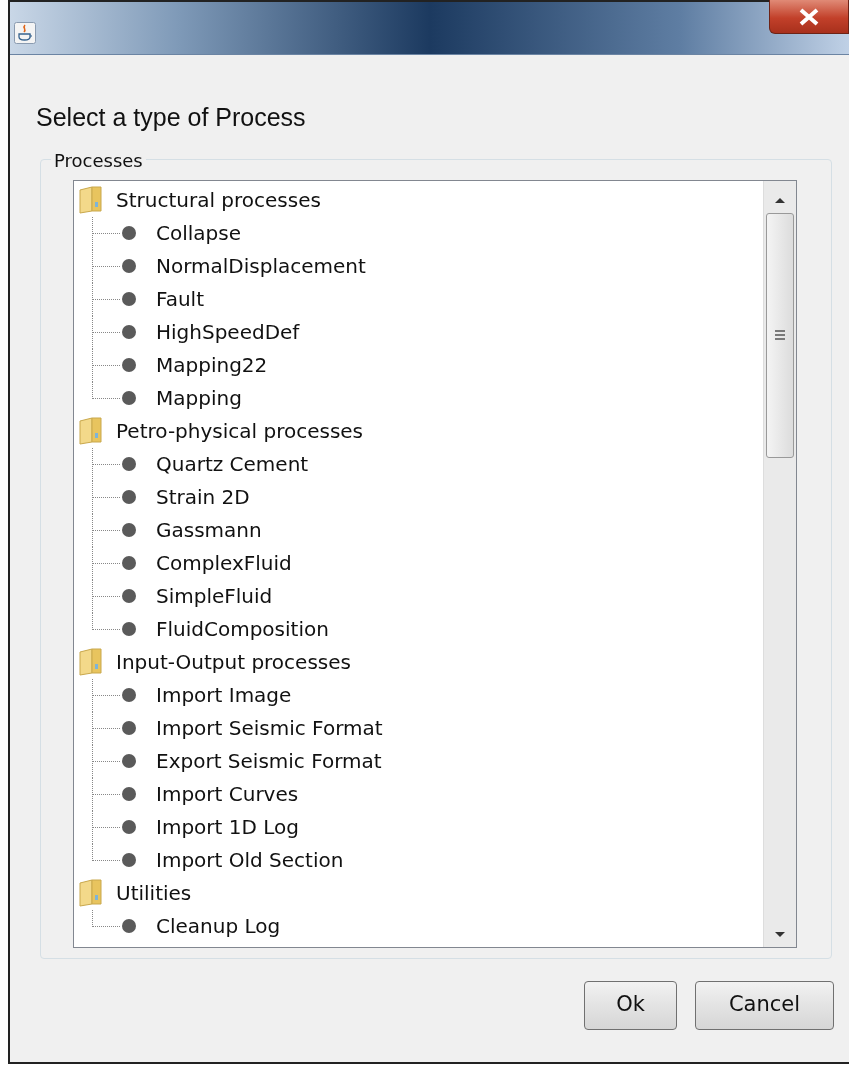 The width and height of the screenshot is (849, 1066). I want to click on tree-item: Import Old Section, so click(250, 860).